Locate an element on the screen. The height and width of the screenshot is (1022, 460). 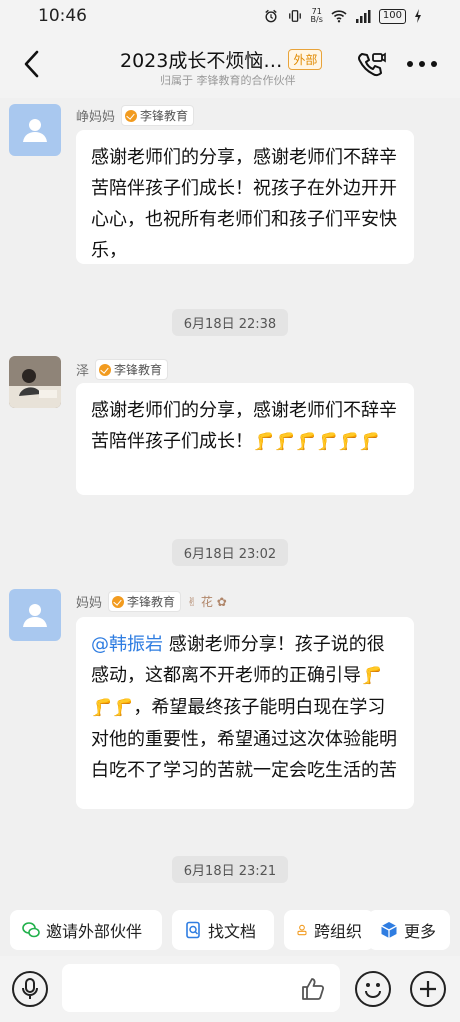
flower-tag-label: 花 is located at coordinates (206, 602).